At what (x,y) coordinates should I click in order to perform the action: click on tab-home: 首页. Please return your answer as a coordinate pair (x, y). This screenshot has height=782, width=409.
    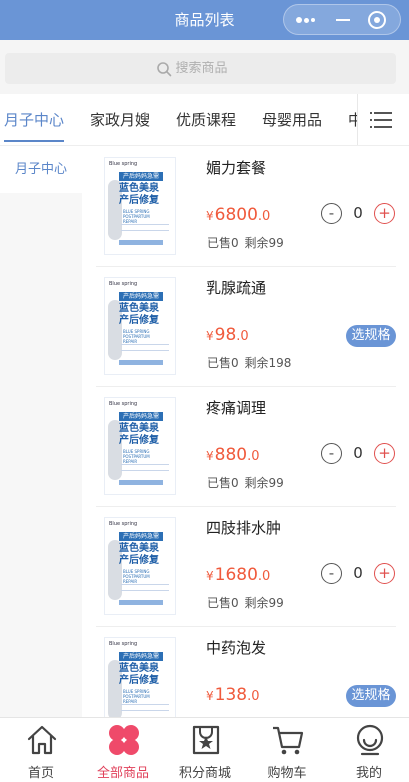
    Looking at the image, I should click on (41, 750).